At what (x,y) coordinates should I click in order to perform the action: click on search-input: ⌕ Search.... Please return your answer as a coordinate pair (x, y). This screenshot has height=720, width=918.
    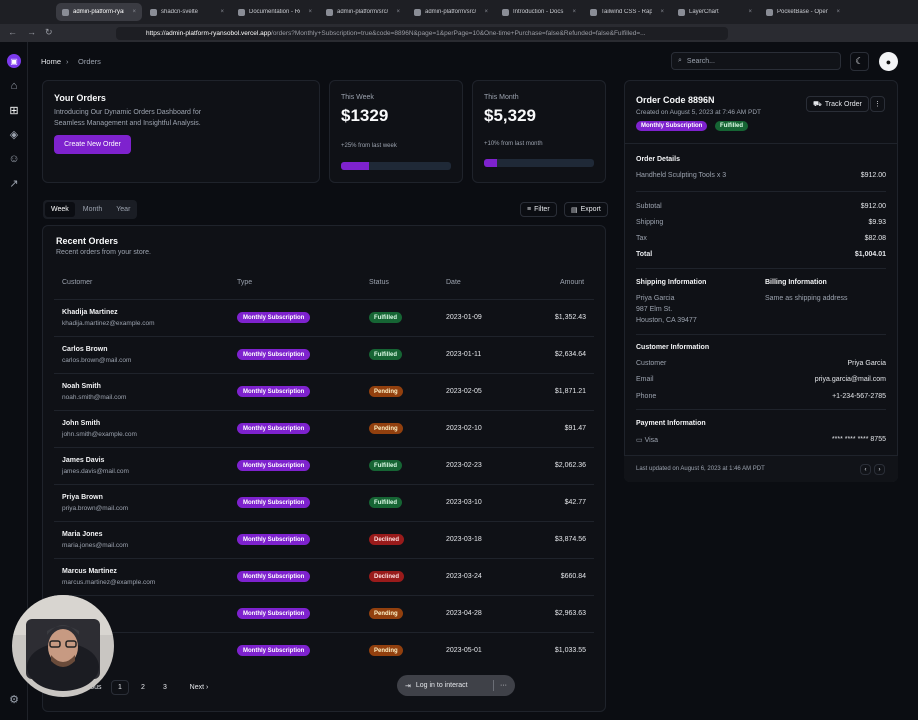
    Looking at the image, I should click on (756, 61).